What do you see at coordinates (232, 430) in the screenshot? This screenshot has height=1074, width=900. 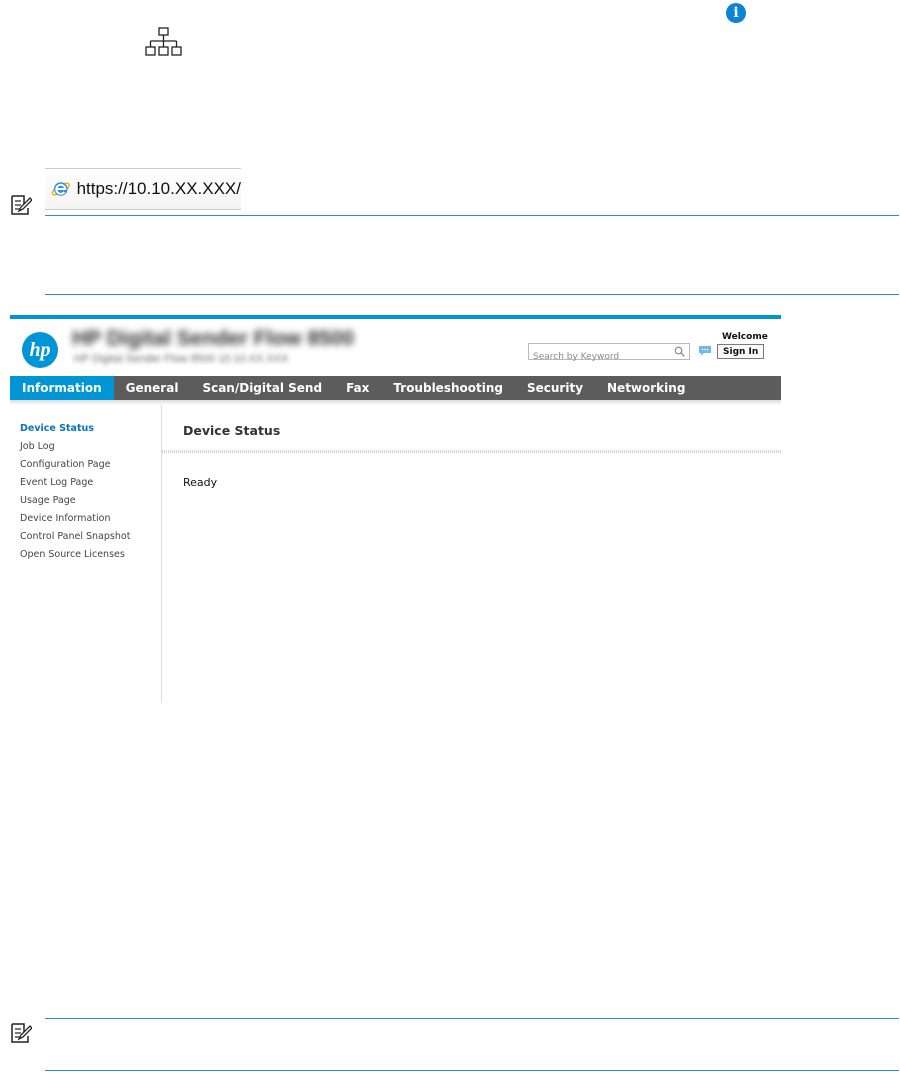 I see `page-title: Device Status` at bounding box center [232, 430].